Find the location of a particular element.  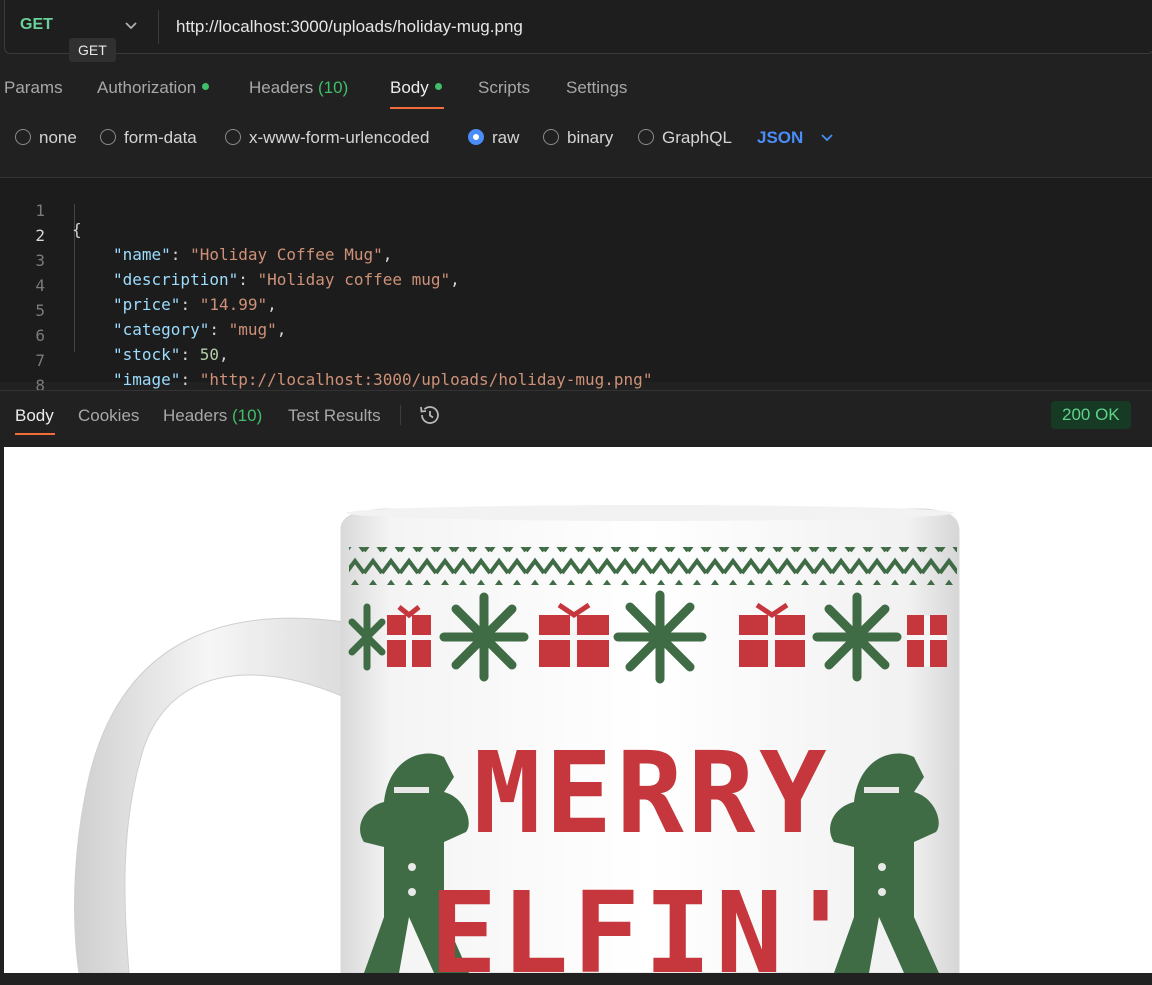

radio-label: form-data is located at coordinates (160, 137).